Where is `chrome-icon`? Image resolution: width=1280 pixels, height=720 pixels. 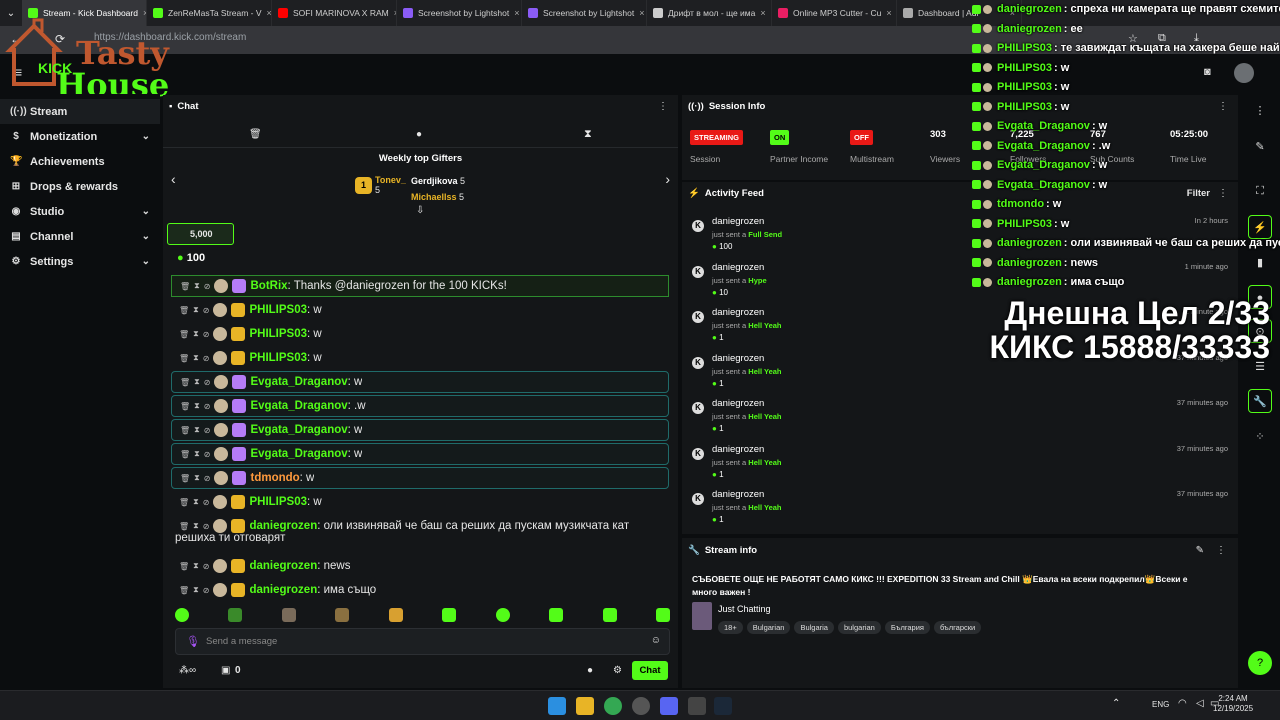 chrome-icon is located at coordinates (613, 706).